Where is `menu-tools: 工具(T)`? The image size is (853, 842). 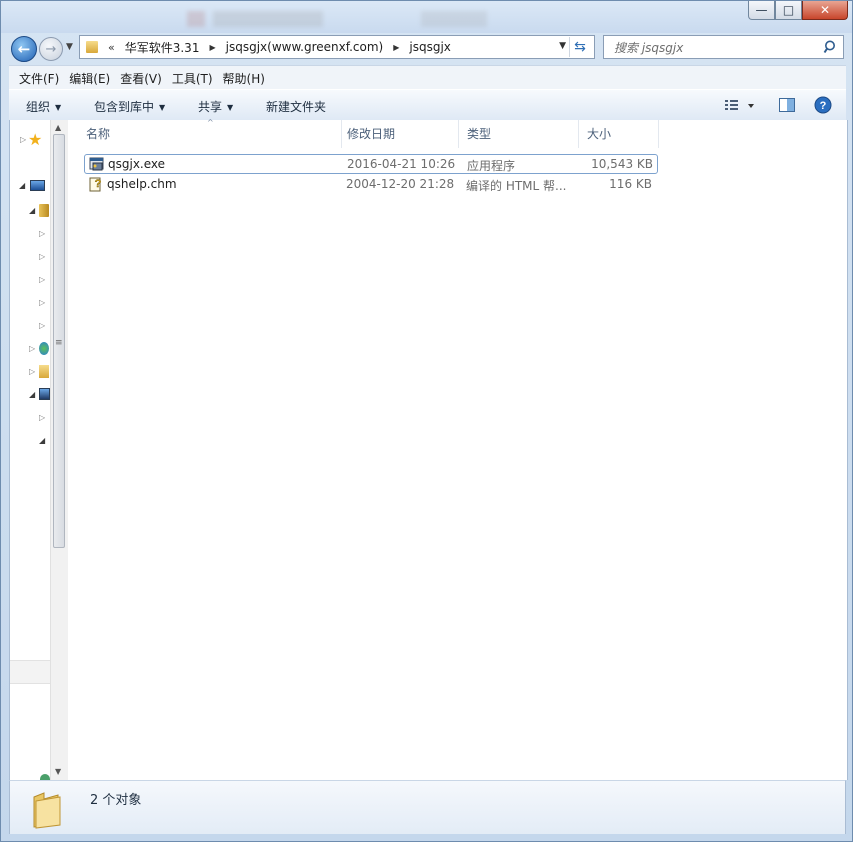
menu-tools: 工具(T) is located at coordinates (192, 78).